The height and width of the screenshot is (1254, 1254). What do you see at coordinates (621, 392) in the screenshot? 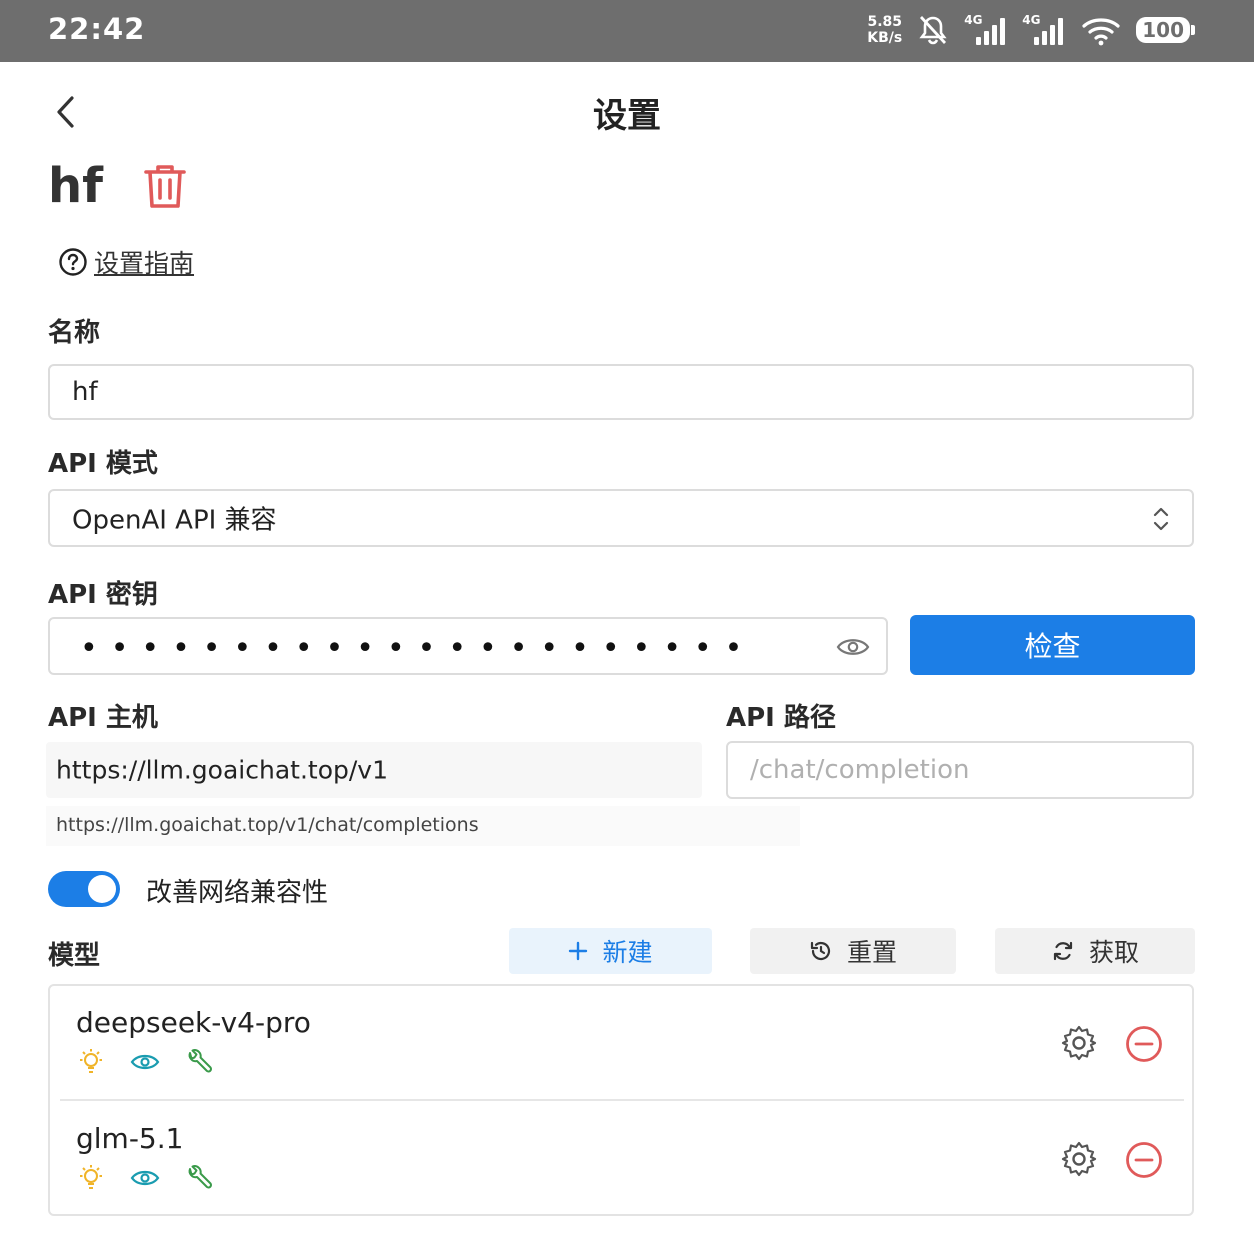
I see `name-field: hf` at bounding box center [621, 392].